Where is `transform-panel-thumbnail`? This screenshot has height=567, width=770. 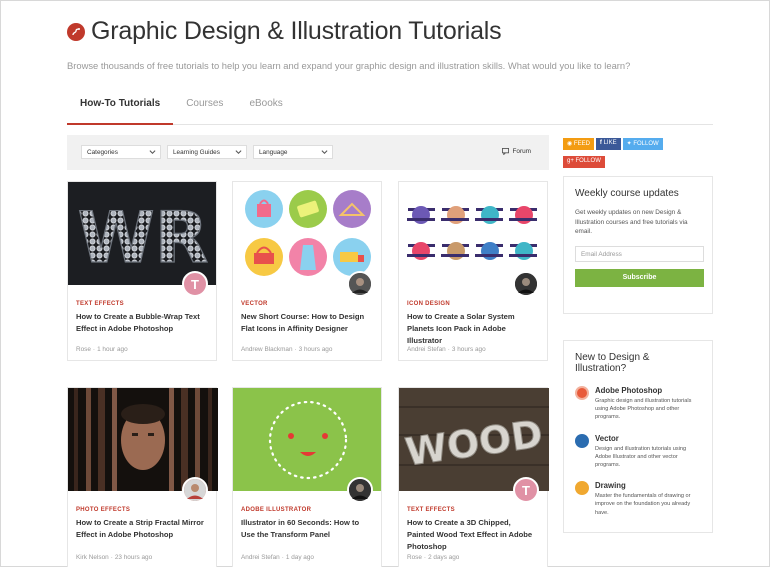
transform-panel-thumbnail is located at coordinates (307, 445).